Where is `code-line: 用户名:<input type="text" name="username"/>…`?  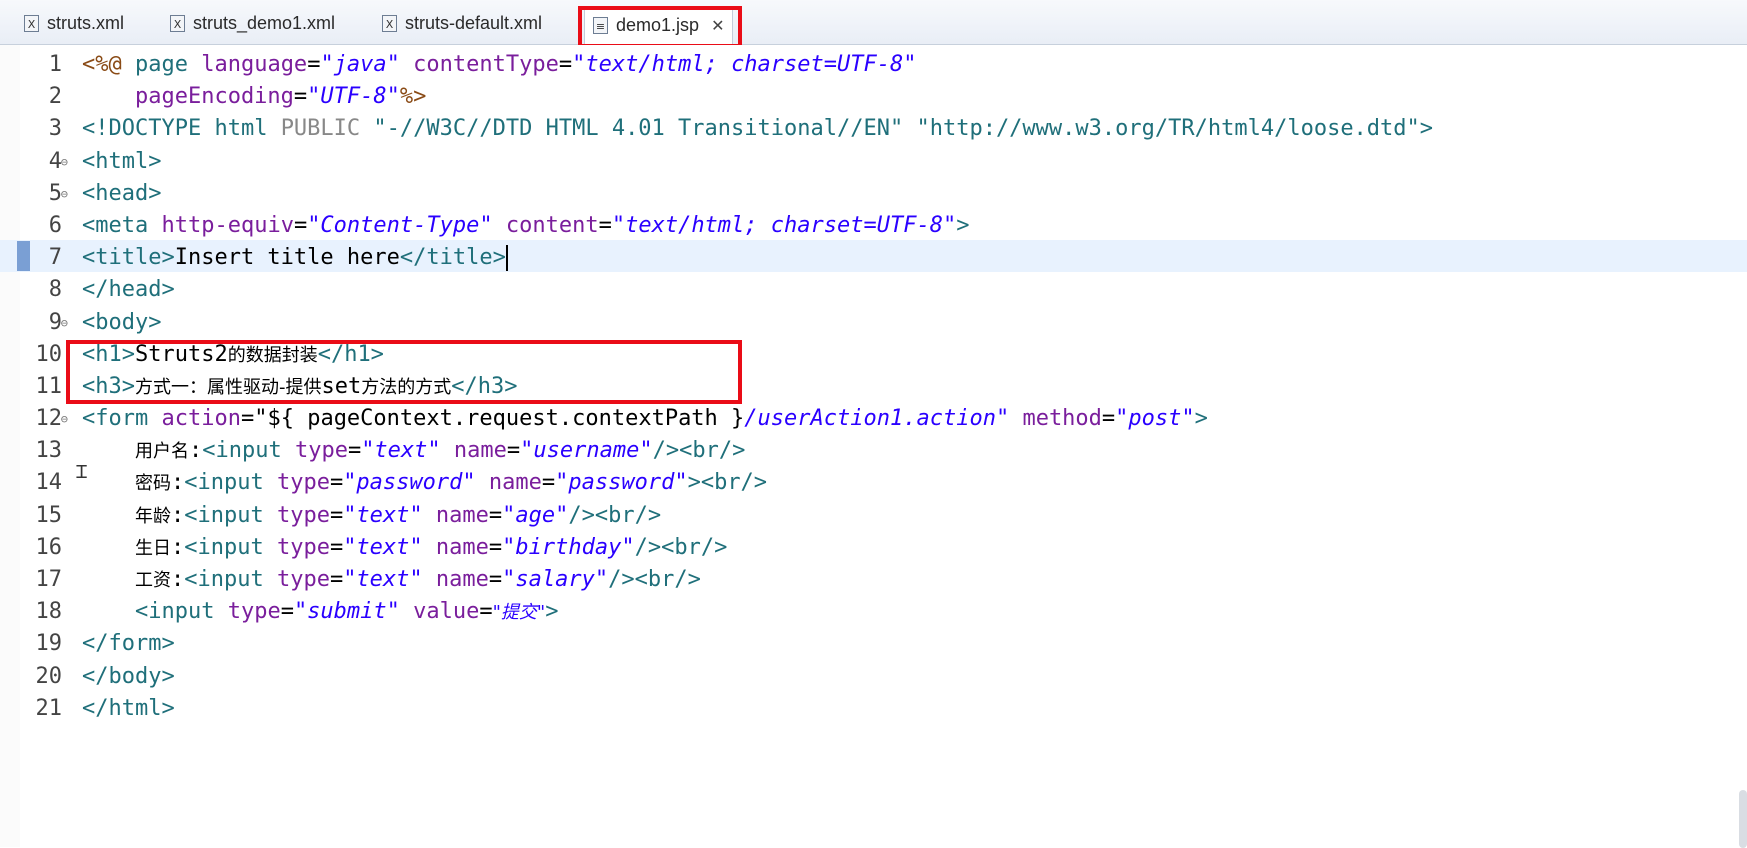
code-line: 用户名:<input type="text" name="username"/>… is located at coordinates (757, 451).